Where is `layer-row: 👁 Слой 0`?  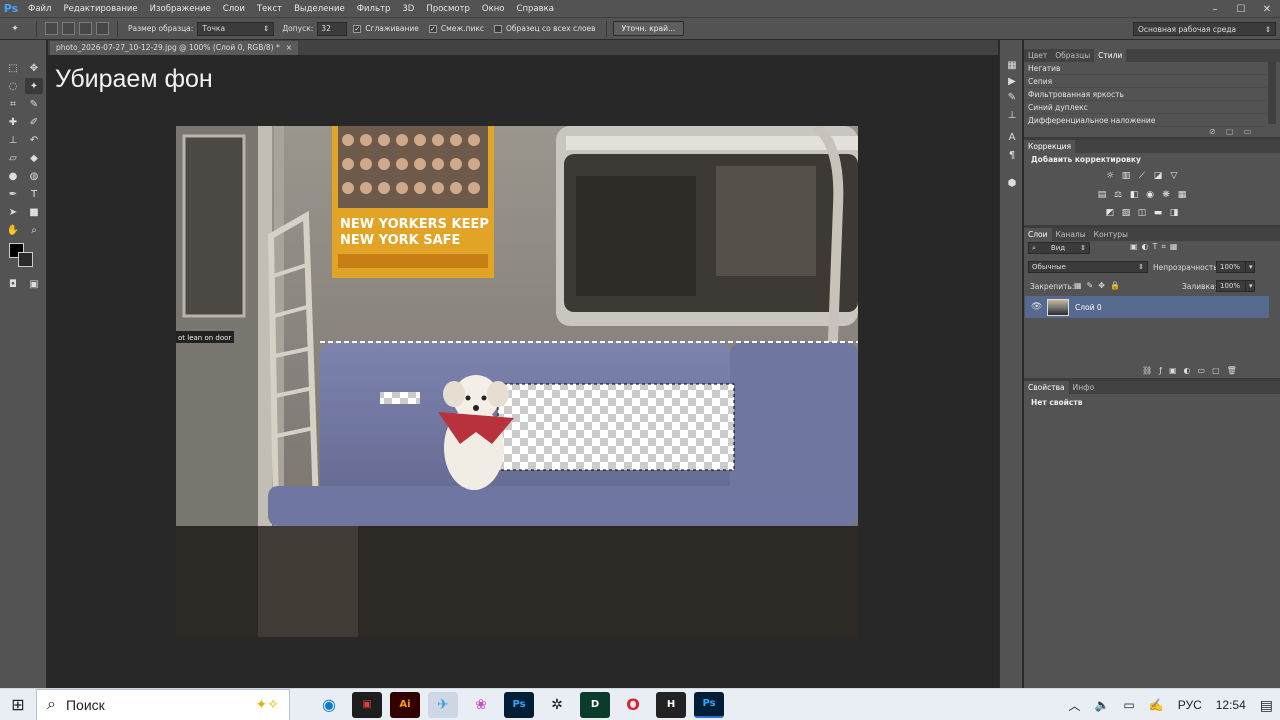 layer-row: 👁 Слой 0 is located at coordinates (1147, 307).